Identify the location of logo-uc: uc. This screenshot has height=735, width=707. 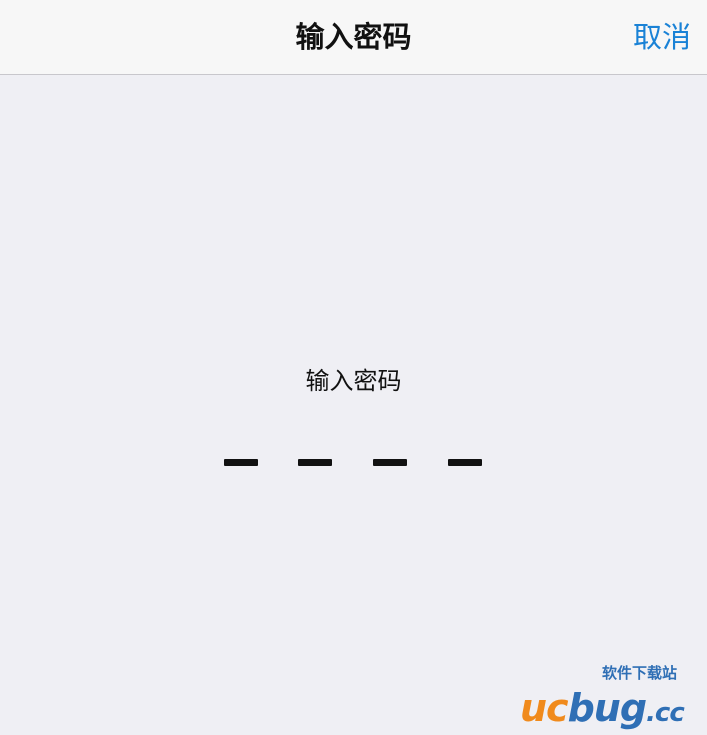
(544, 708).